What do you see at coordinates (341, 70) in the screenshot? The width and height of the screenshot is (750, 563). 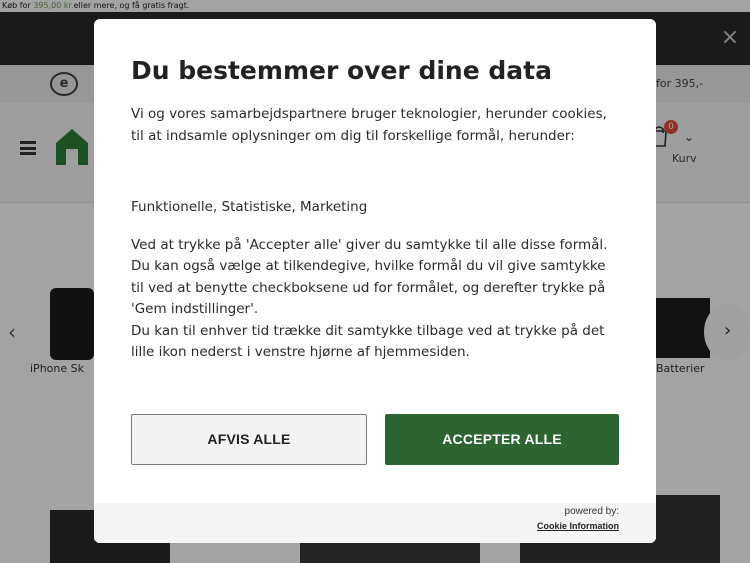 I see `consent-title: Du bestemmer over dine data` at bounding box center [341, 70].